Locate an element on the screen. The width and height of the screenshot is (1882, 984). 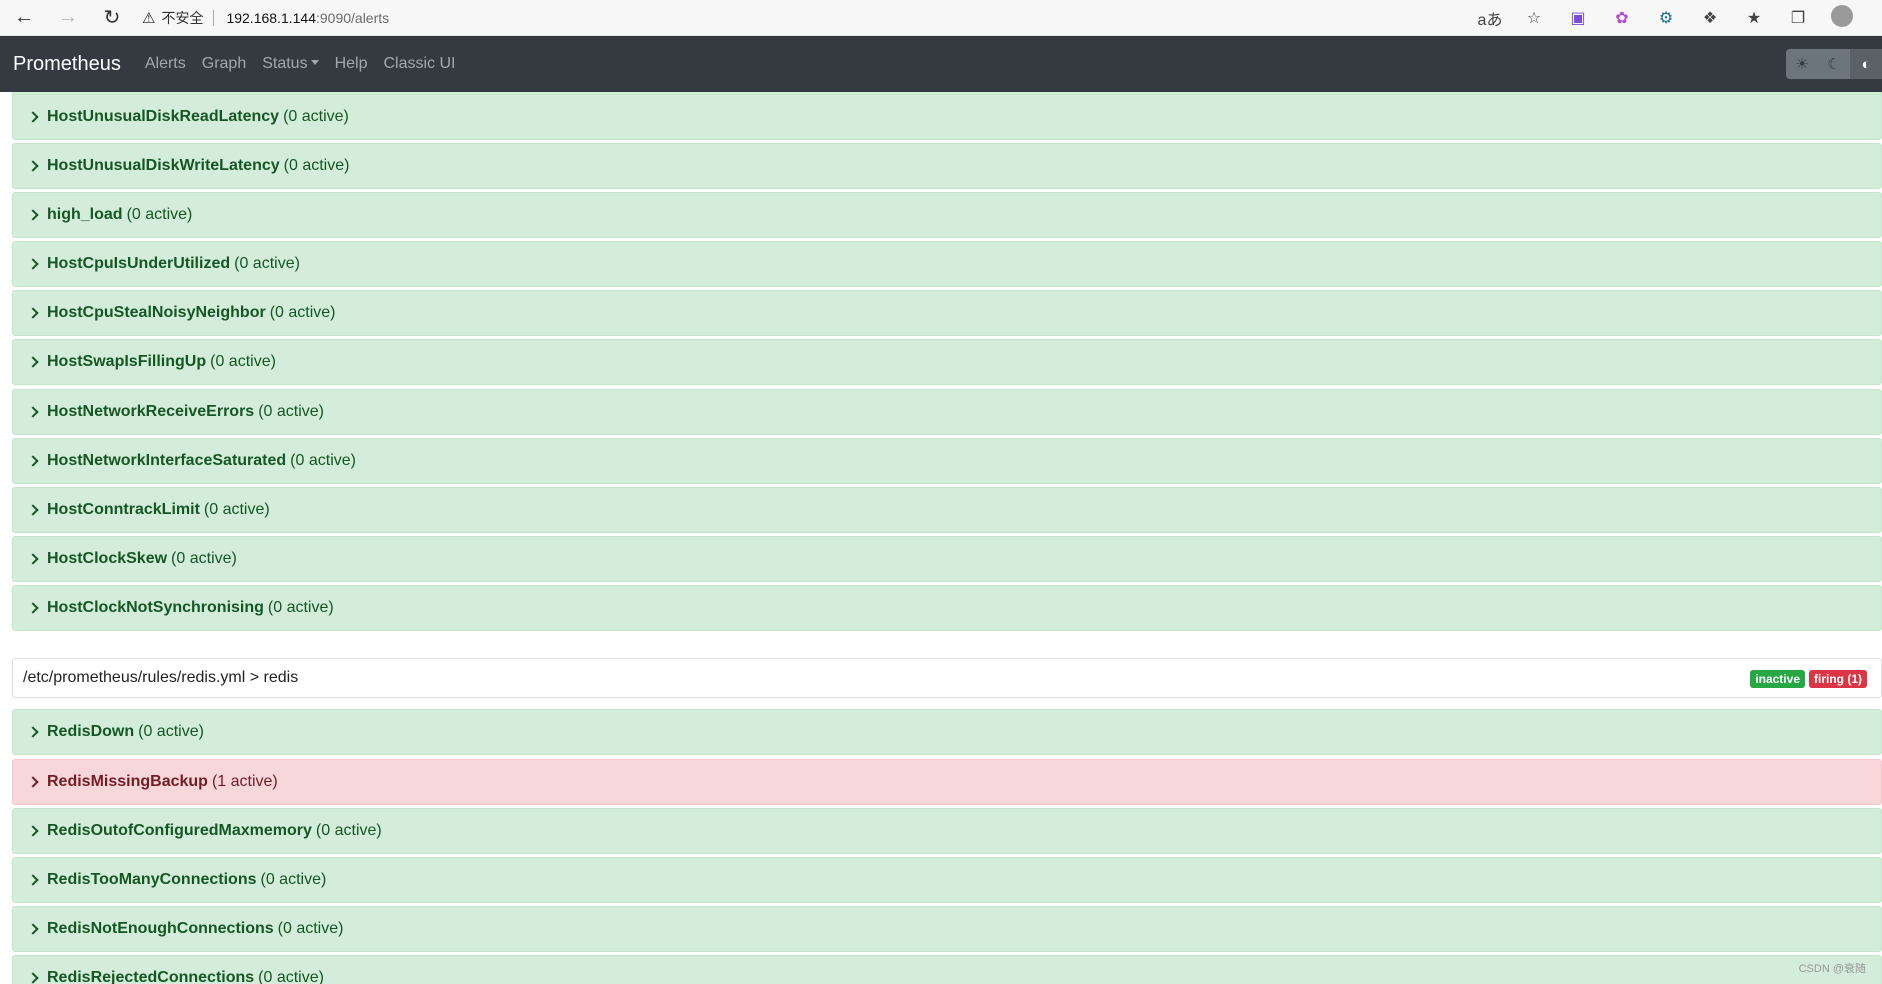
rule-name: RedisNotEnoughConnections is located at coordinates (160, 928).